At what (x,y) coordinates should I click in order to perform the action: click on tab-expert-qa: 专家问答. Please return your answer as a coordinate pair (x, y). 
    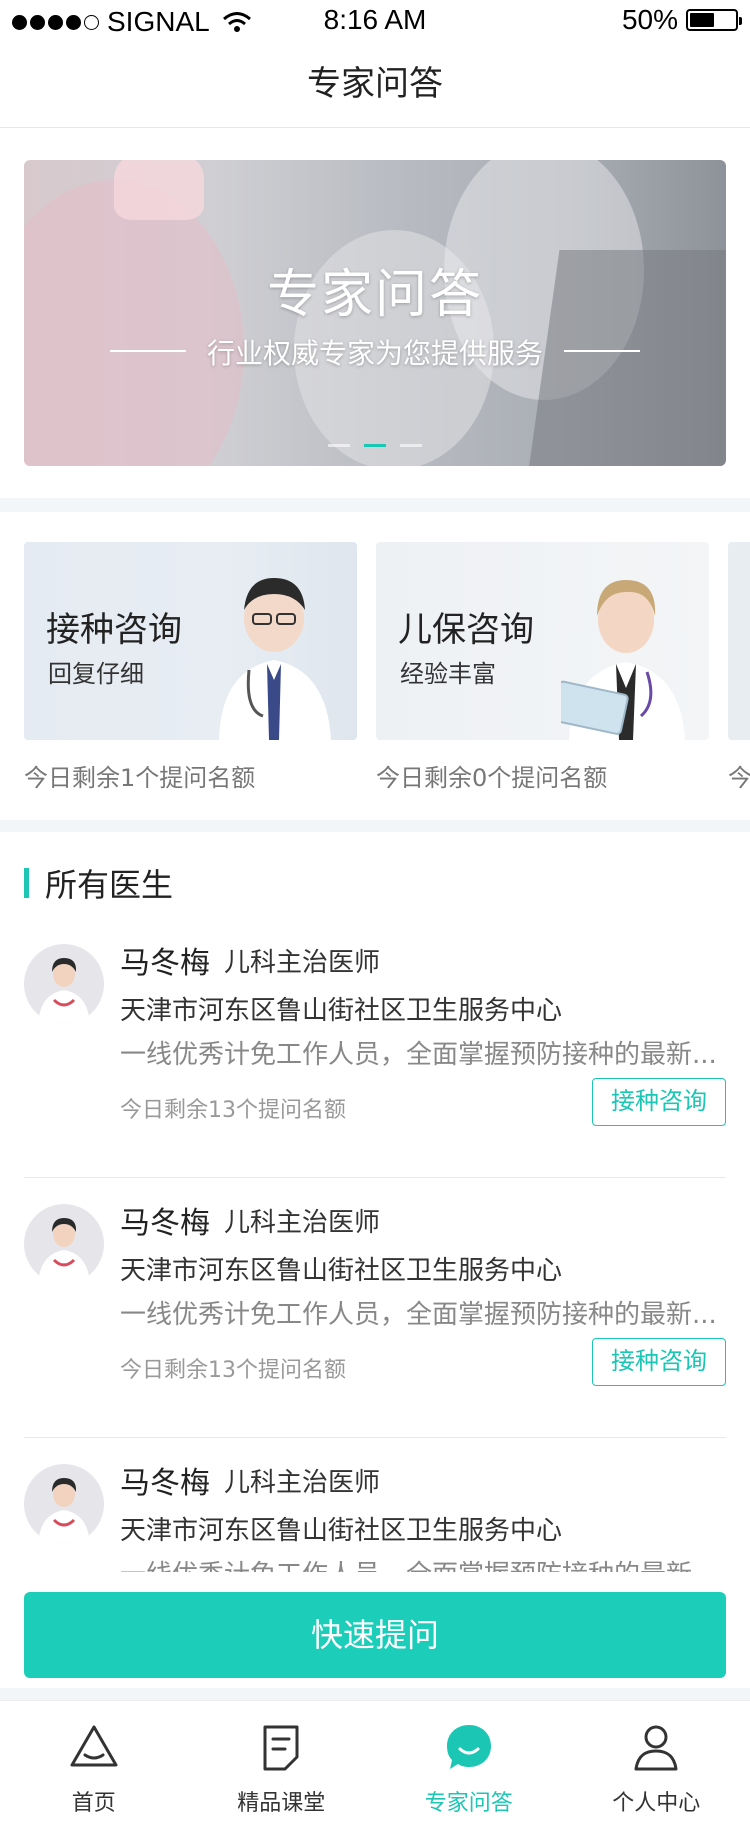
    Looking at the image, I should click on (469, 1766).